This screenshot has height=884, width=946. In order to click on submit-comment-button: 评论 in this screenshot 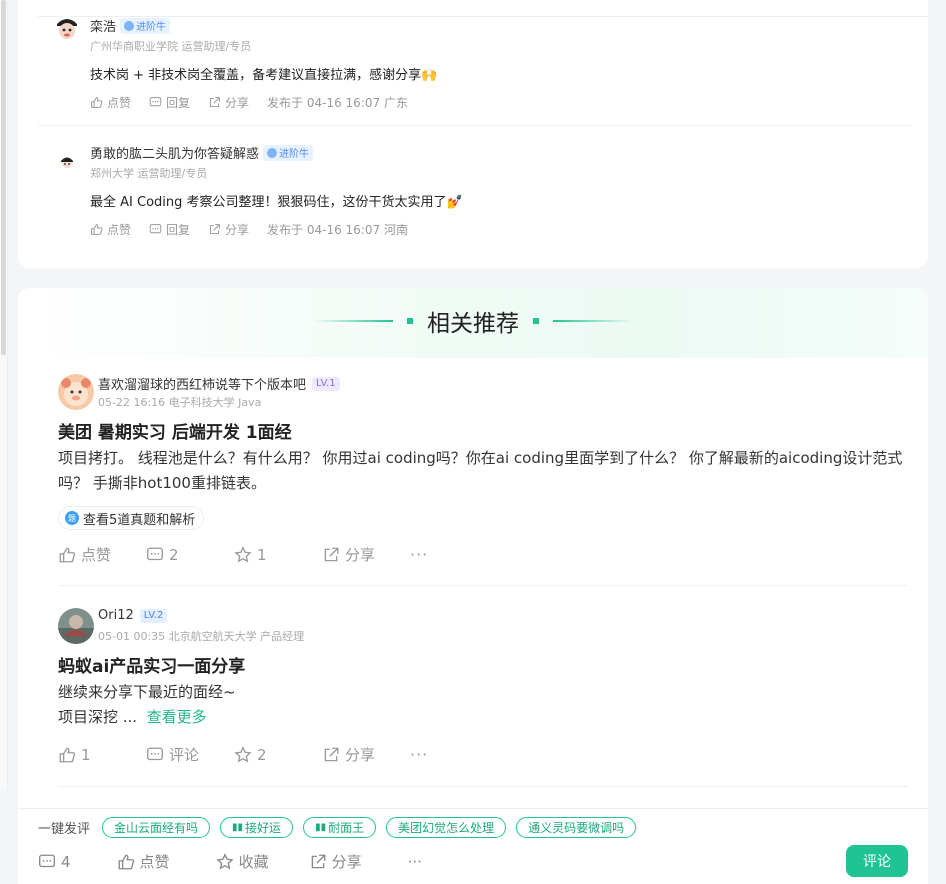, I will do `click(877, 861)`.